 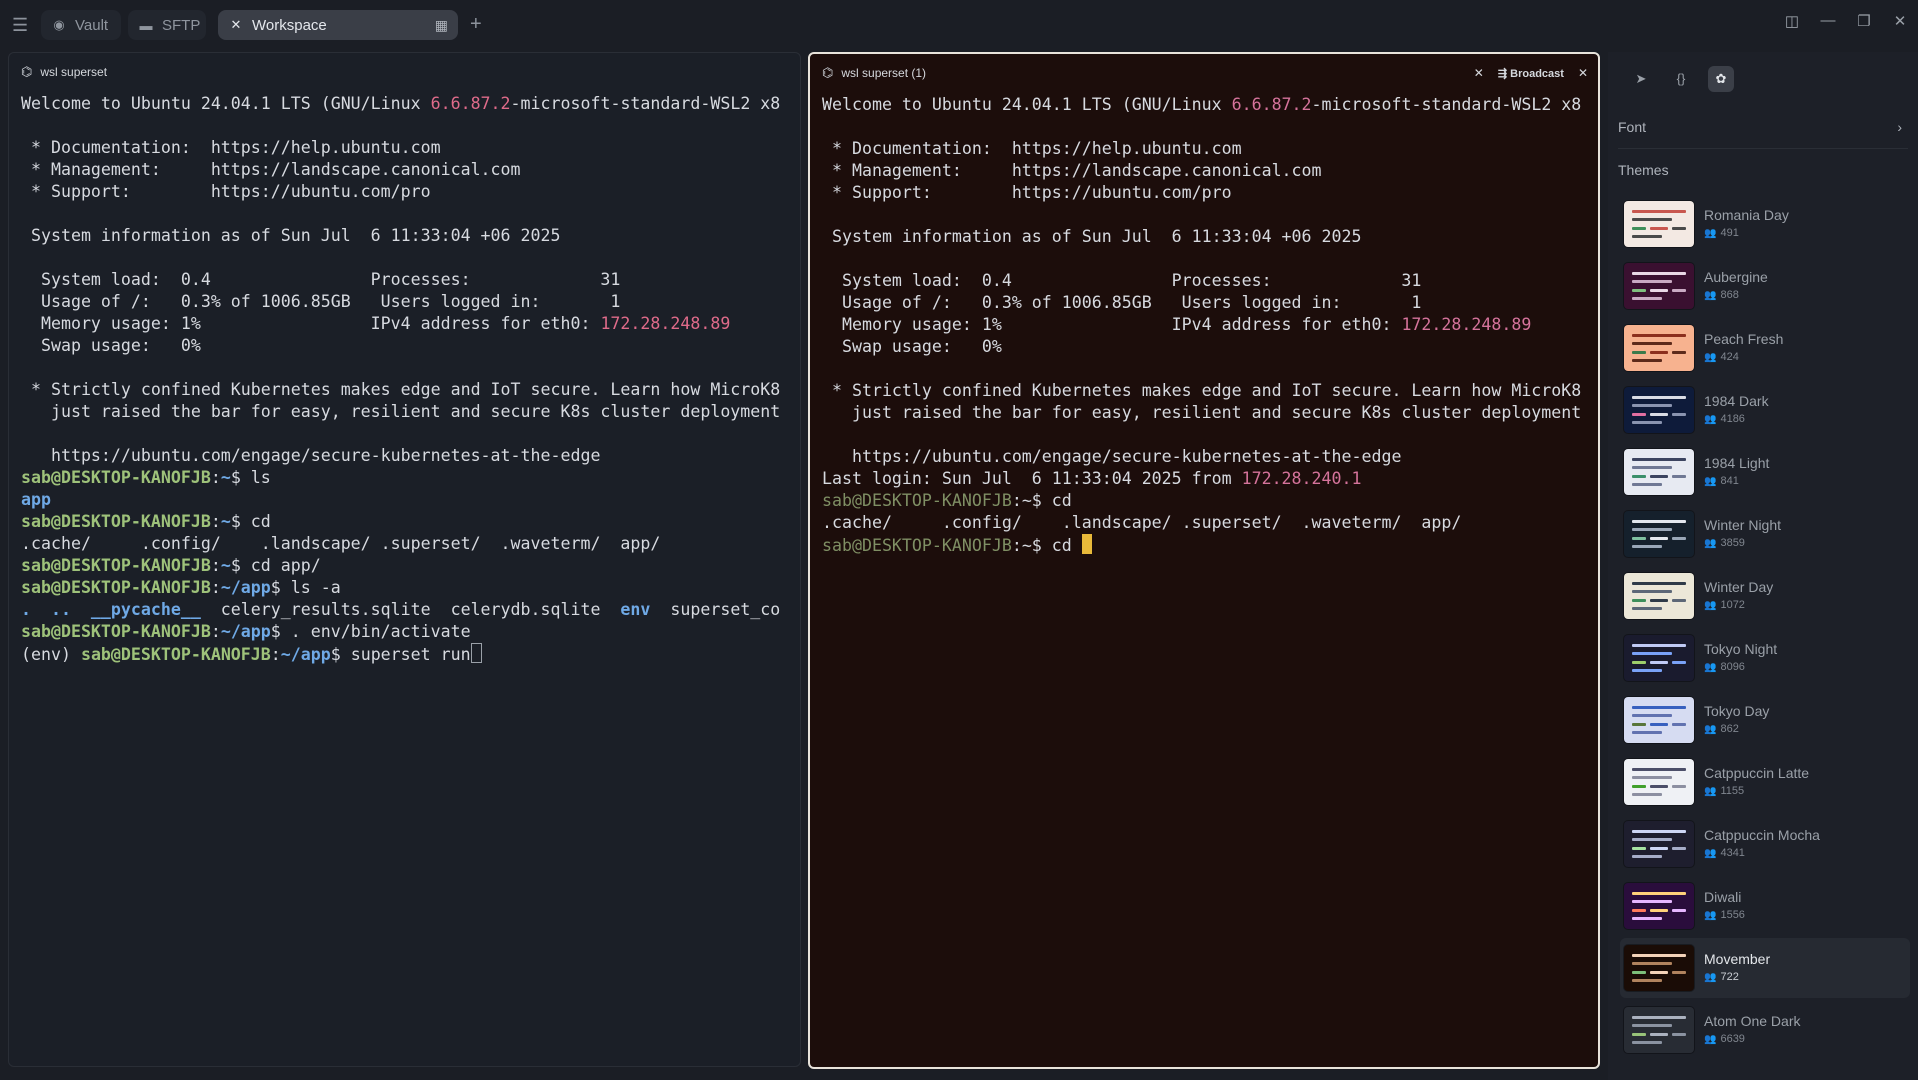 I want to click on theme-user-count: 👥 1072, so click(x=1738, y=605).